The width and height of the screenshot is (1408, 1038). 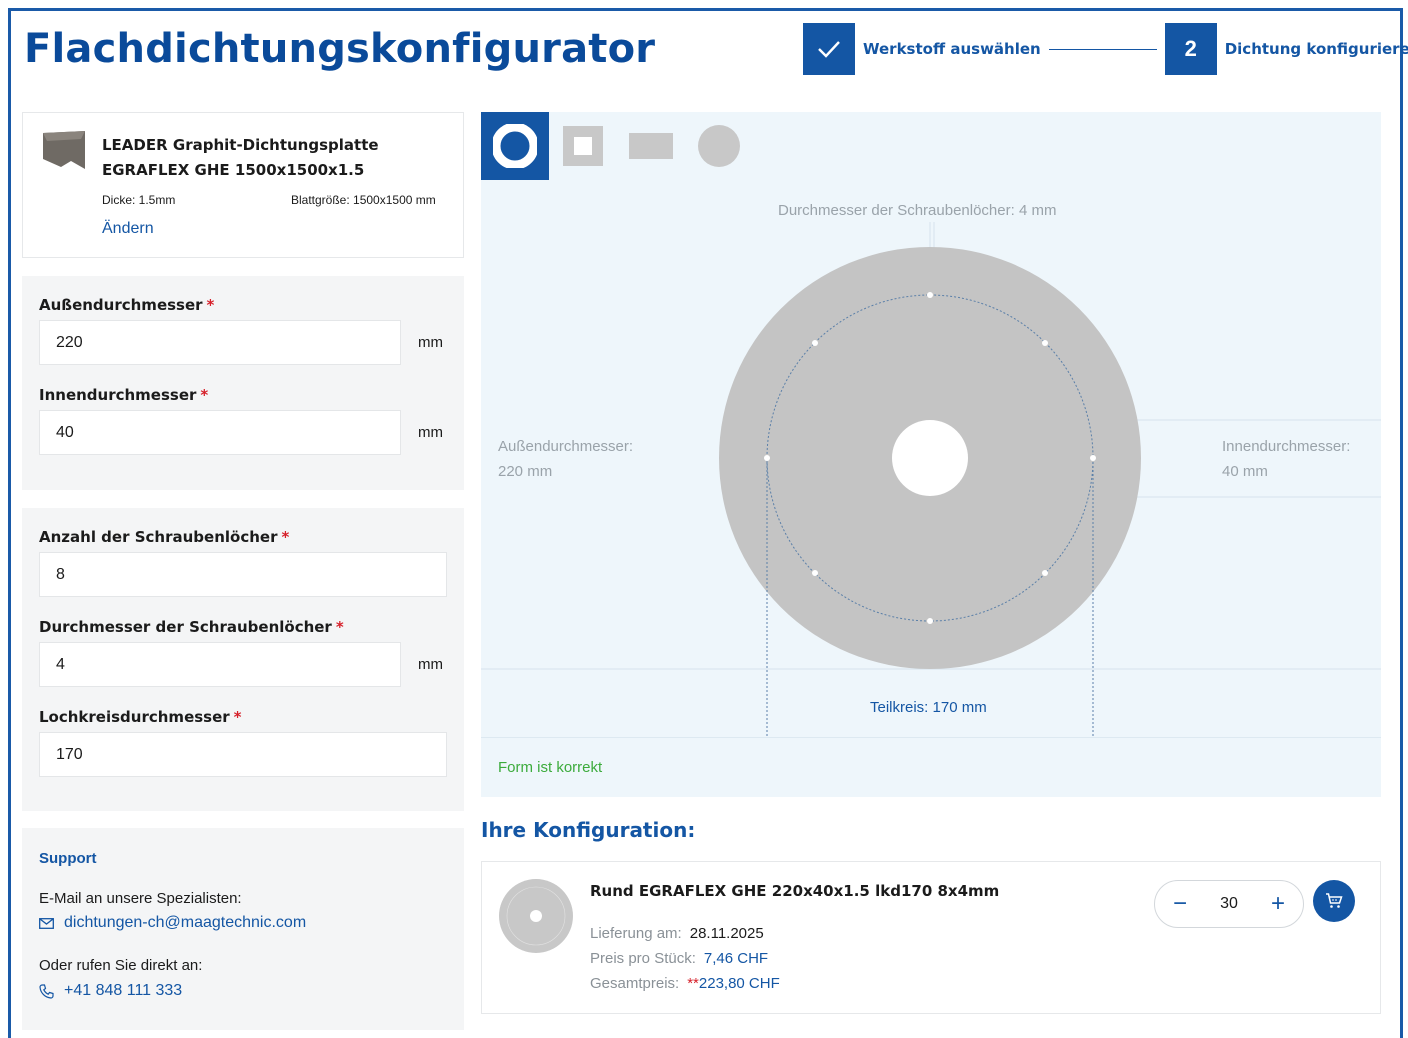 I want to click on bolt-hole-diameter-label: Durchmesser der Schraubenlöcher *, so click(x=191, y=627).